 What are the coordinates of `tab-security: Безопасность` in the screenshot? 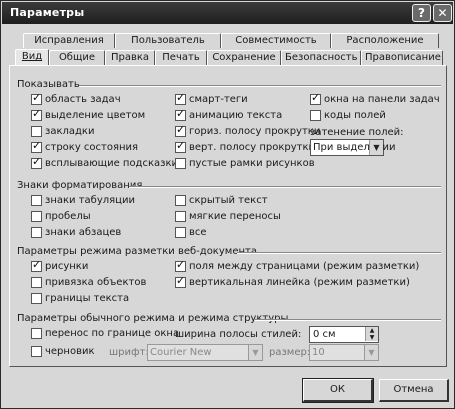 It's located at (321, 57).